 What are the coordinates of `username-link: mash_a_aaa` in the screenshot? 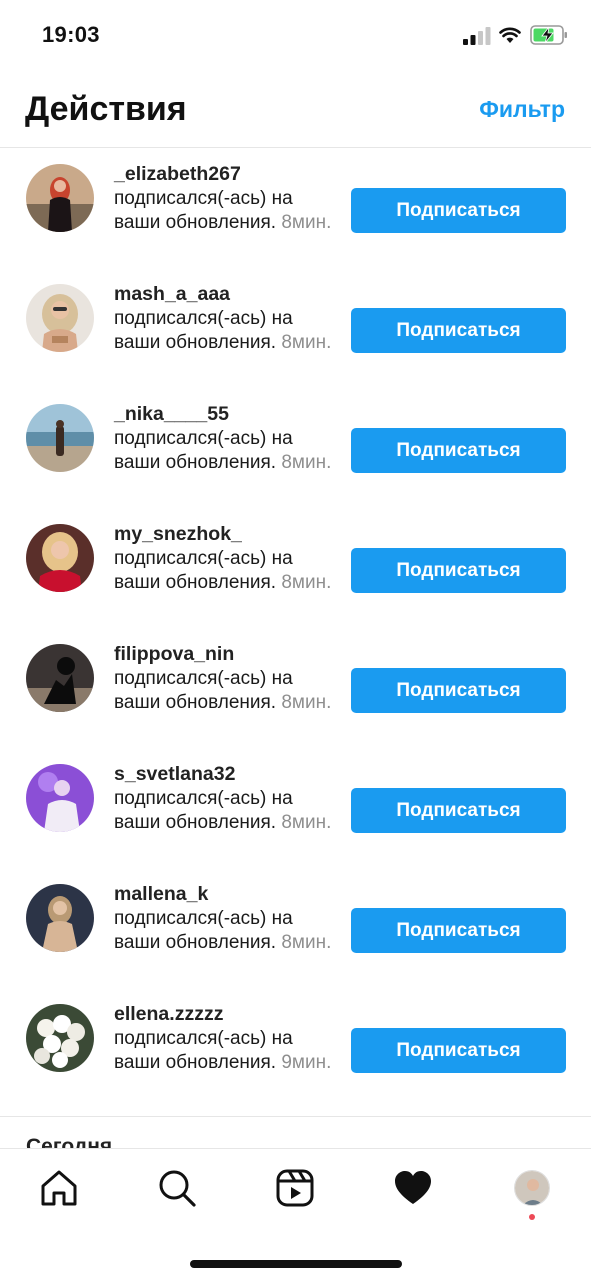 It's located at (172, 294).